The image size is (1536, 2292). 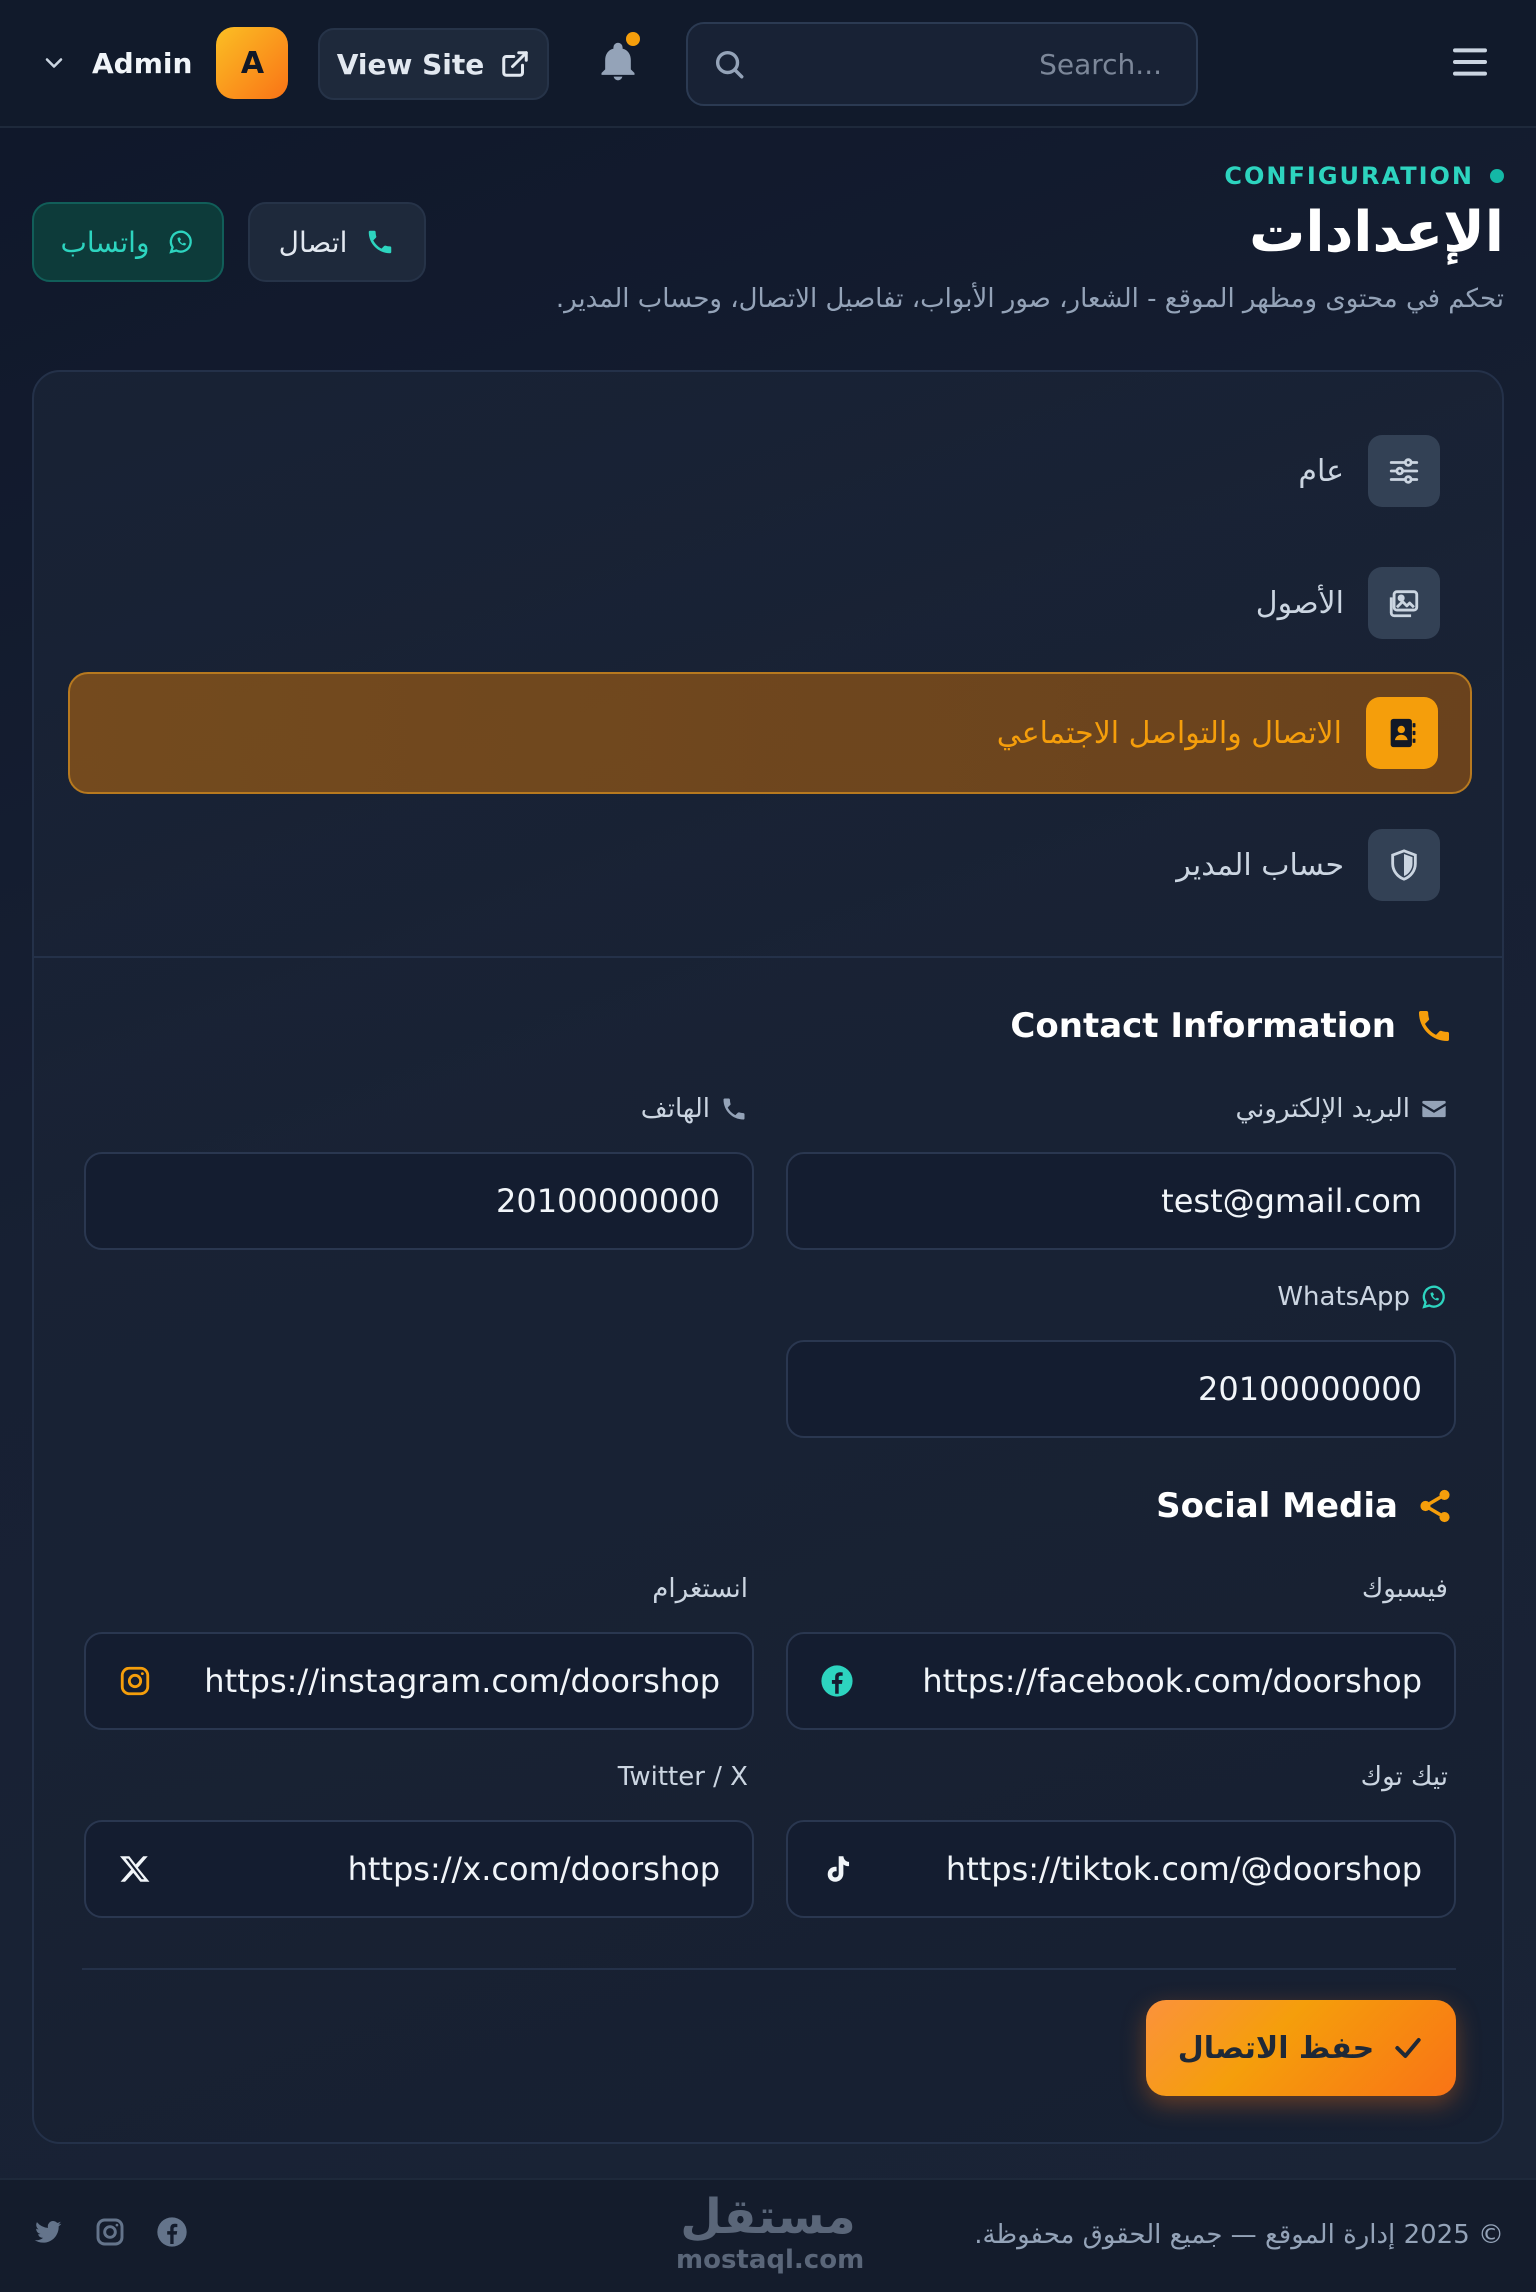 What do you see at coordinates (1150, 1681) in the screenshot?
I see `facebook-input` at bounding box center [1150, 1681].